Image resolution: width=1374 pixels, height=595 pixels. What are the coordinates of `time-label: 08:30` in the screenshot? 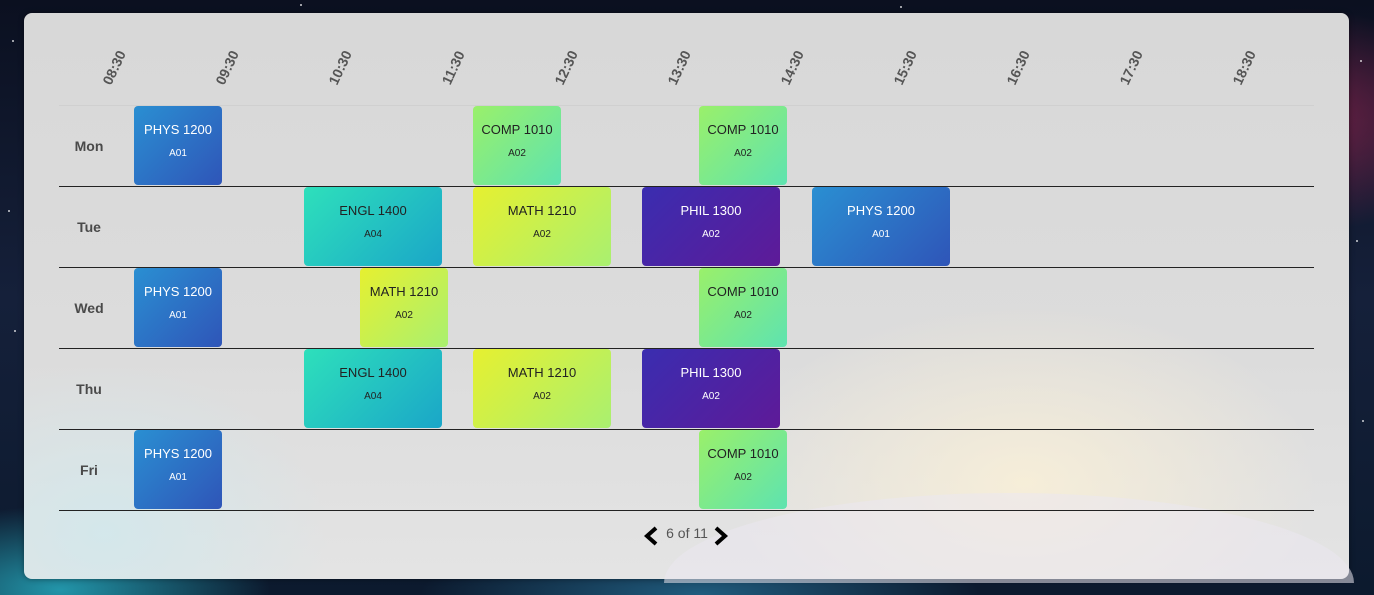 It's located at (114, 67).